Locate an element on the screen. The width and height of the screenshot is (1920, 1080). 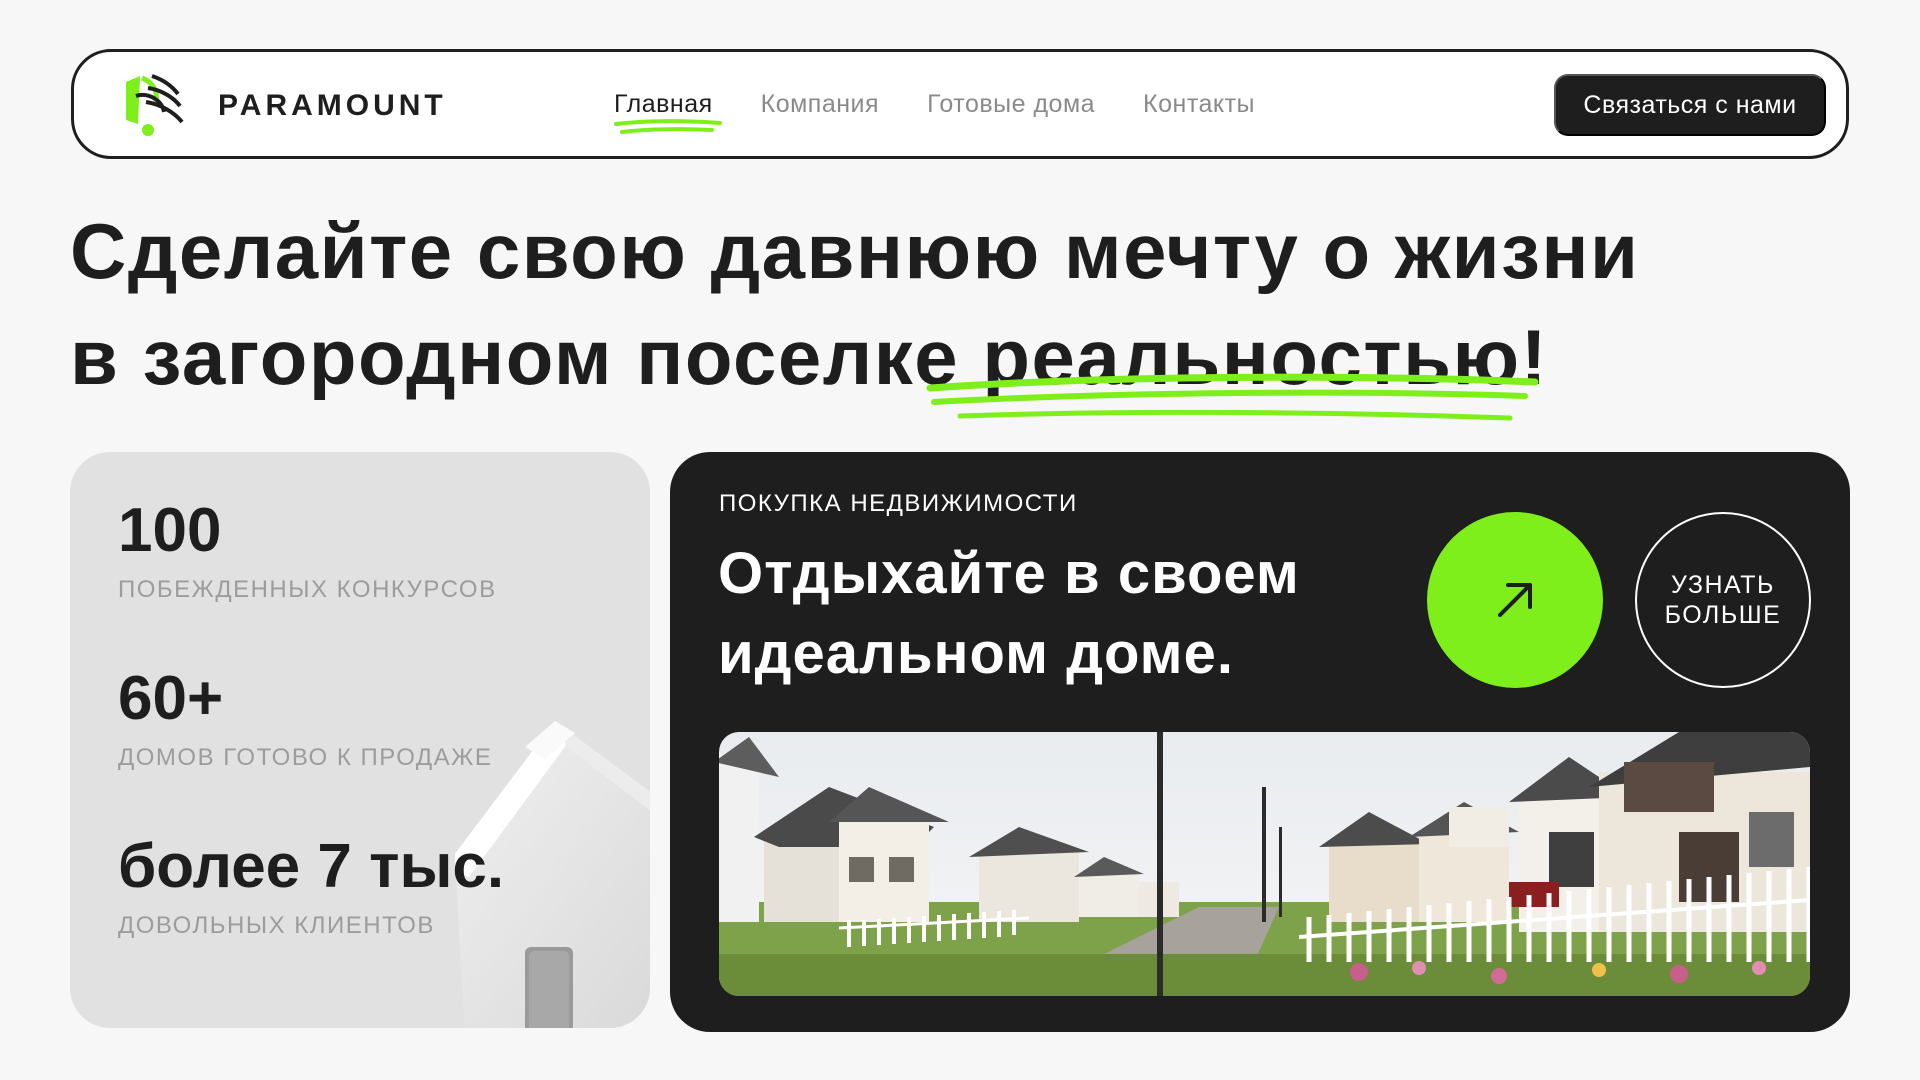
contact-us-button: Связаться с нами is located at coordinates (1690, 105).